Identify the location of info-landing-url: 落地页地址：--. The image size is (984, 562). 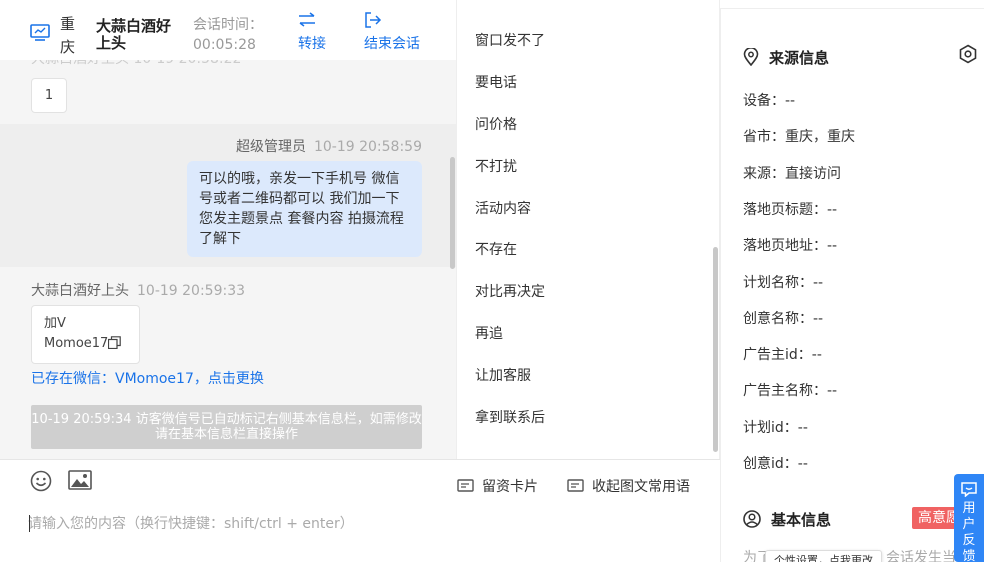
(790, 246).